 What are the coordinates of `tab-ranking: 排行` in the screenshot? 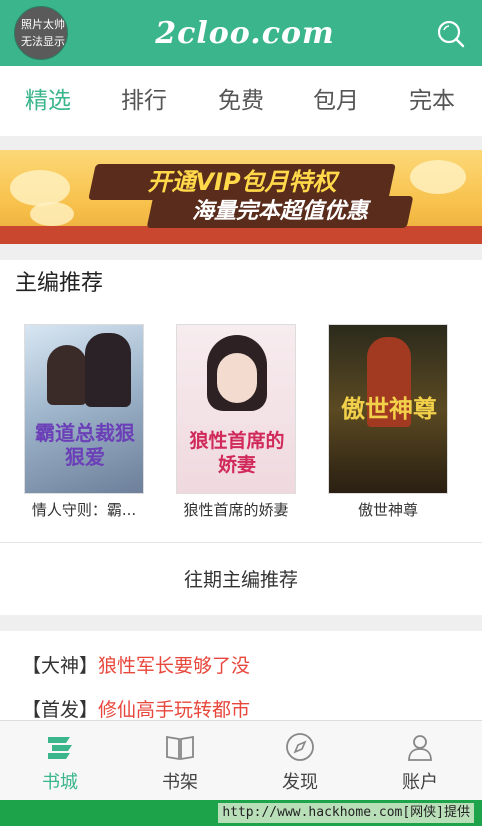 It's located at (144, 101).